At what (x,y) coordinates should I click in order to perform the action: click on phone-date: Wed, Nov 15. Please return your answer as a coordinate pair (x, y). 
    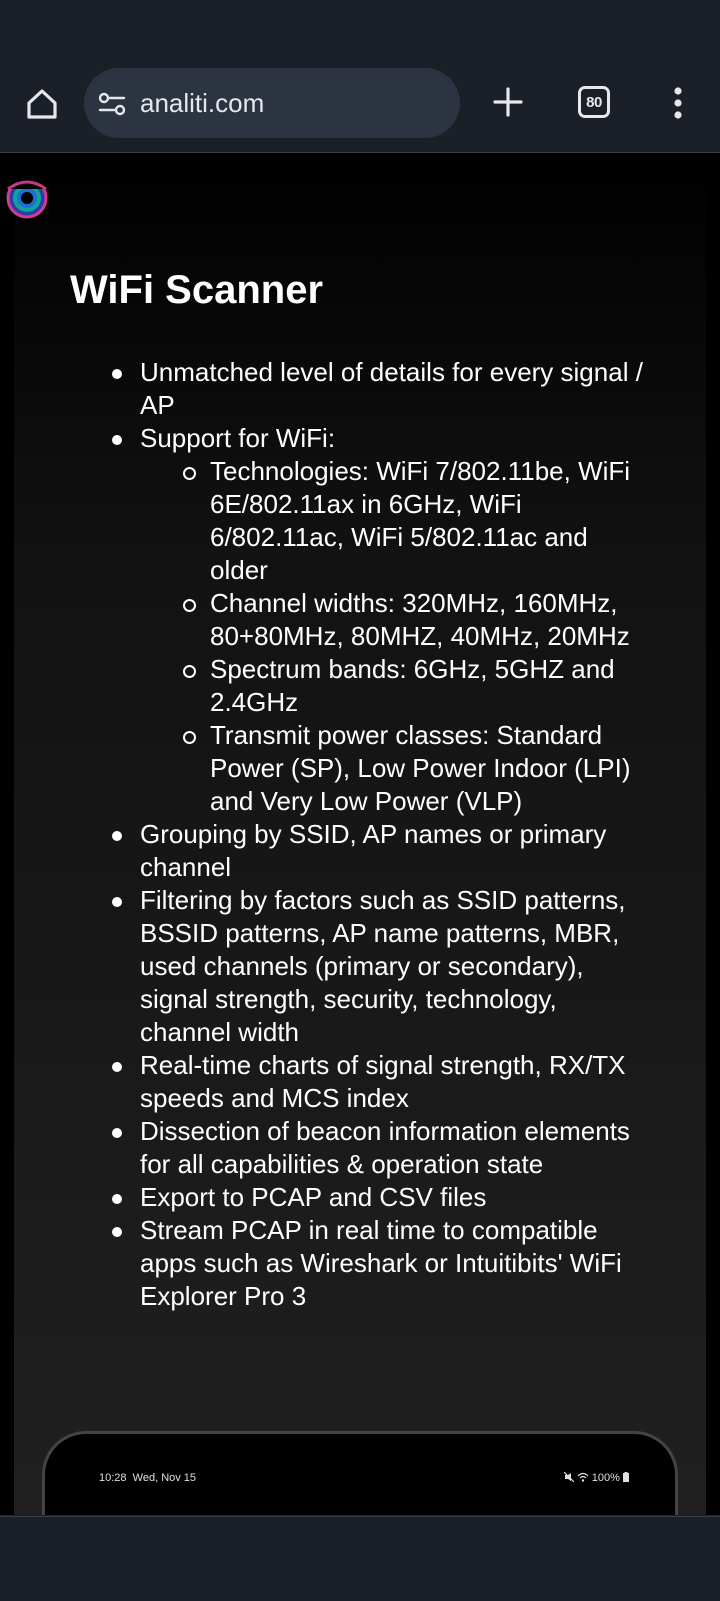
    Looking at the image, I should click on (164, 1478).